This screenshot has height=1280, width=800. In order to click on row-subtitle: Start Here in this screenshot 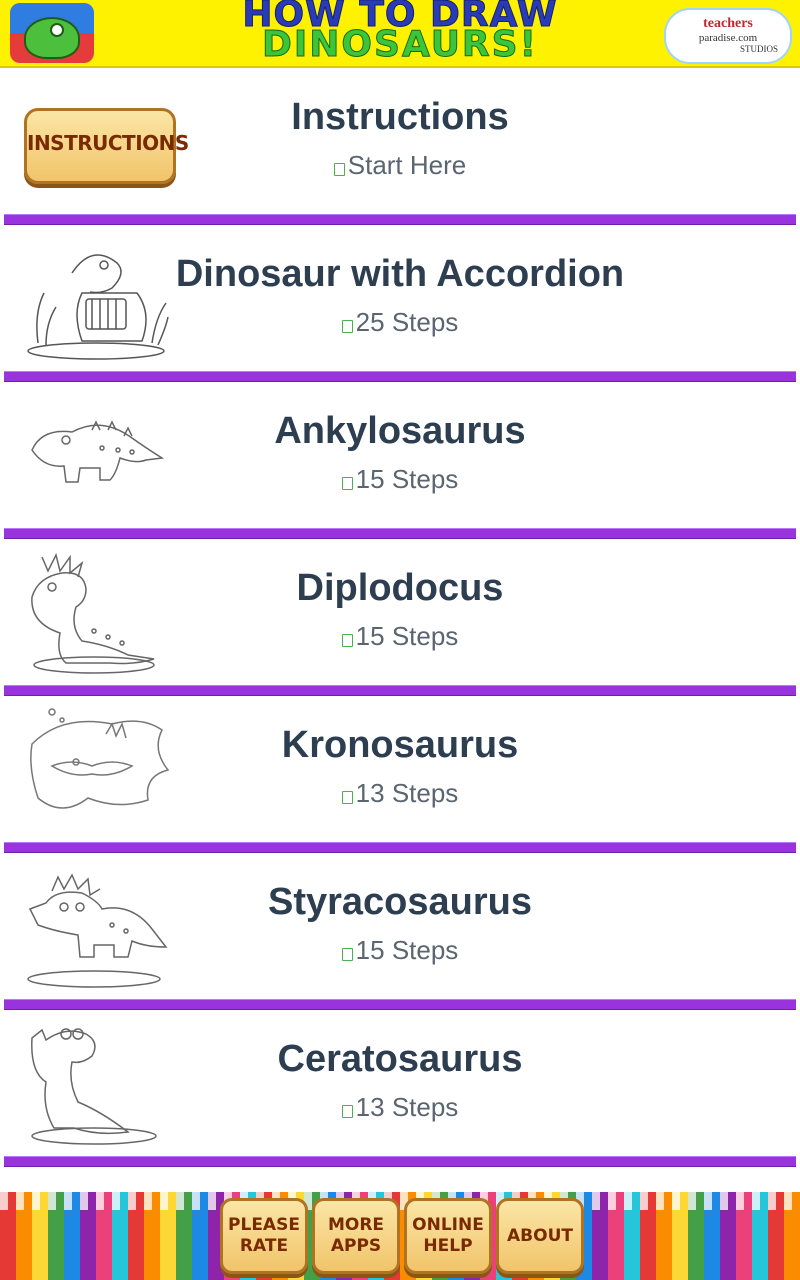, I will do `click(400, 165)`.